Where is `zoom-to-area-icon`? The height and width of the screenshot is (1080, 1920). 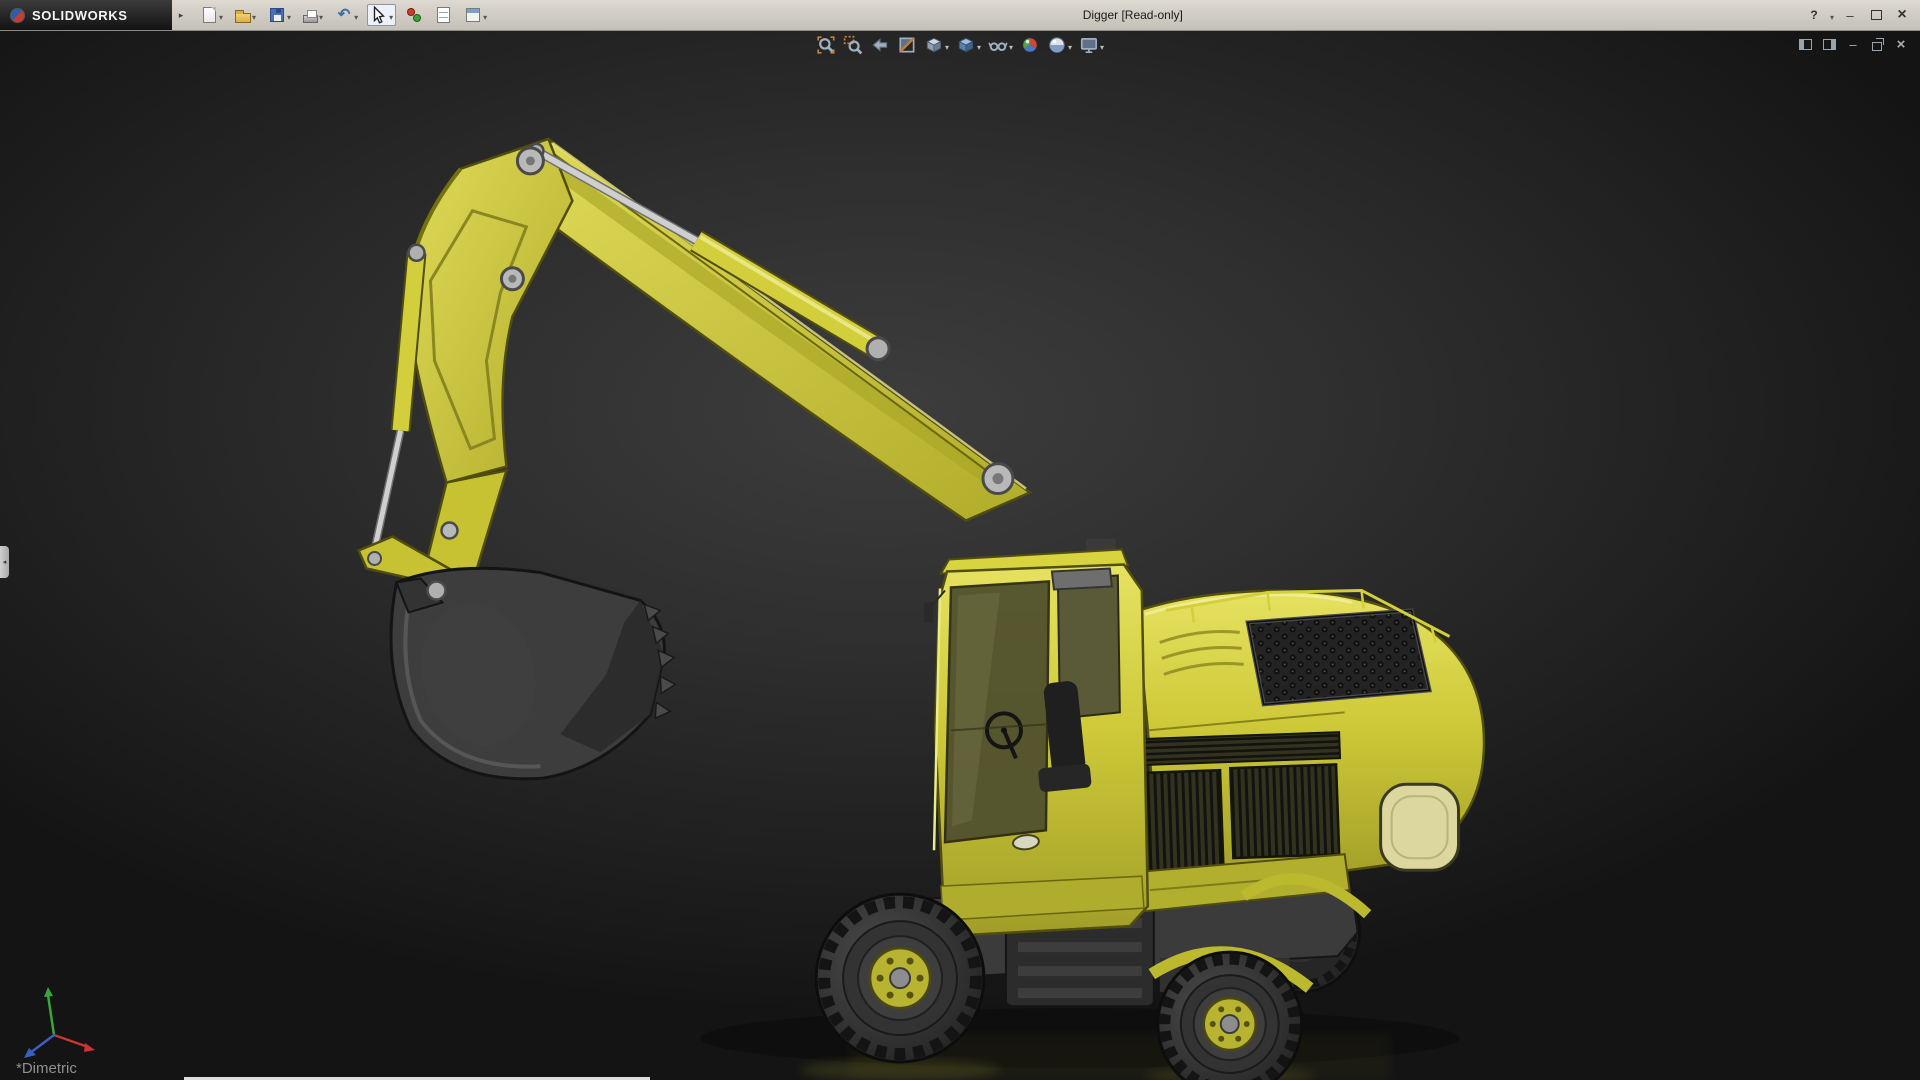
zoom-to-area-icon is located at coordinates (853, 45).